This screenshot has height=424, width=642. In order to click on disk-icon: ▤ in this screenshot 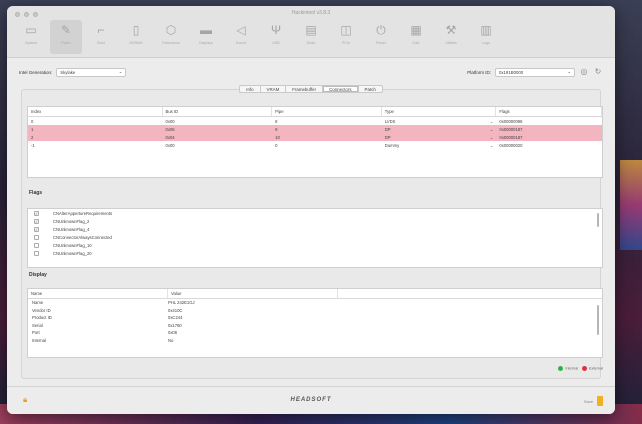, I will do `click(311, 30)`.